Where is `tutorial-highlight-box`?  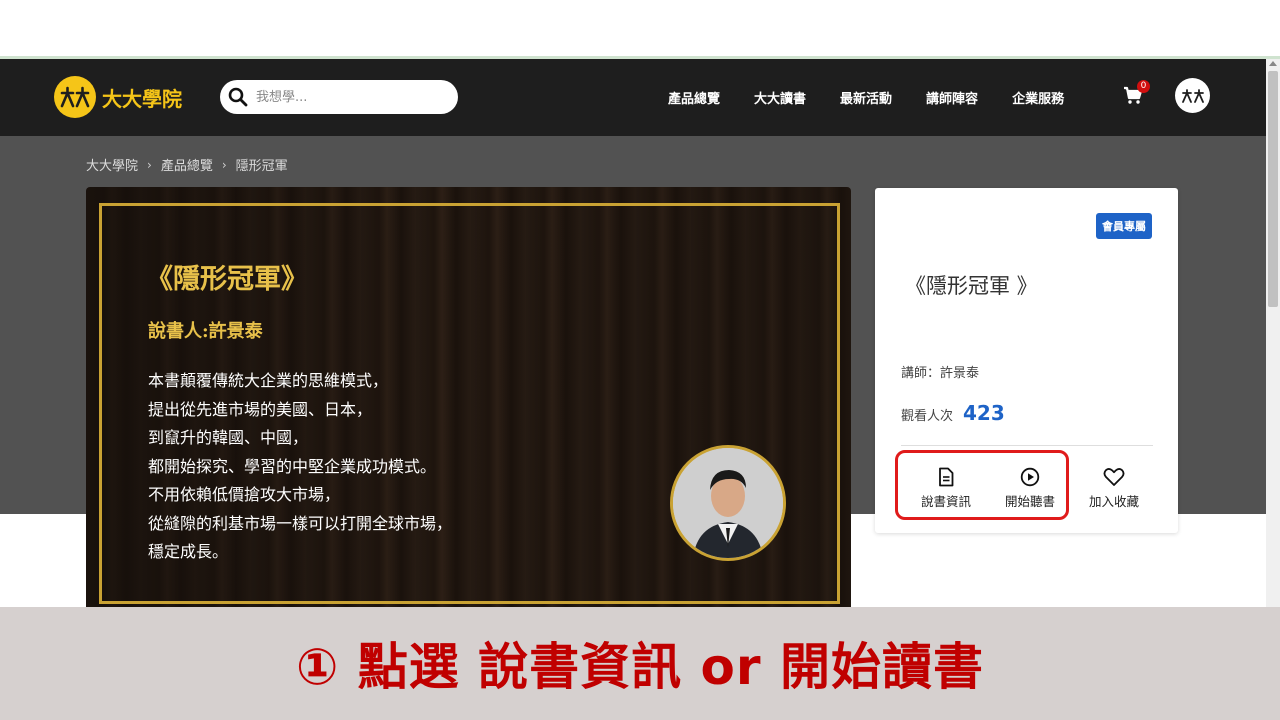 tutorial-highlight-box is located at coordinates (982, 485).